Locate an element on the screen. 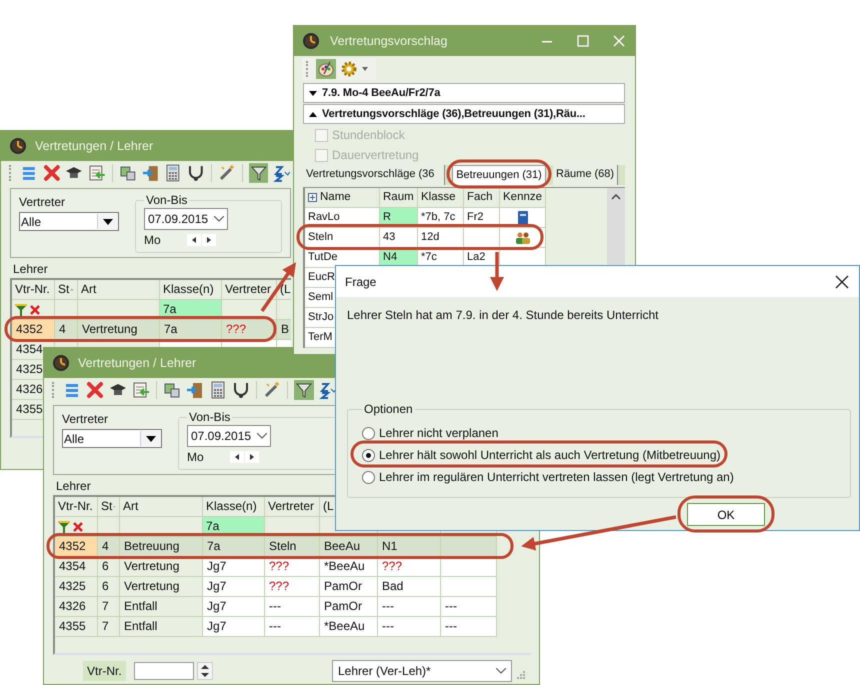 The width and height of the screenshot is (860, 685). ok-button: OK is located at coordinates (726, 514).